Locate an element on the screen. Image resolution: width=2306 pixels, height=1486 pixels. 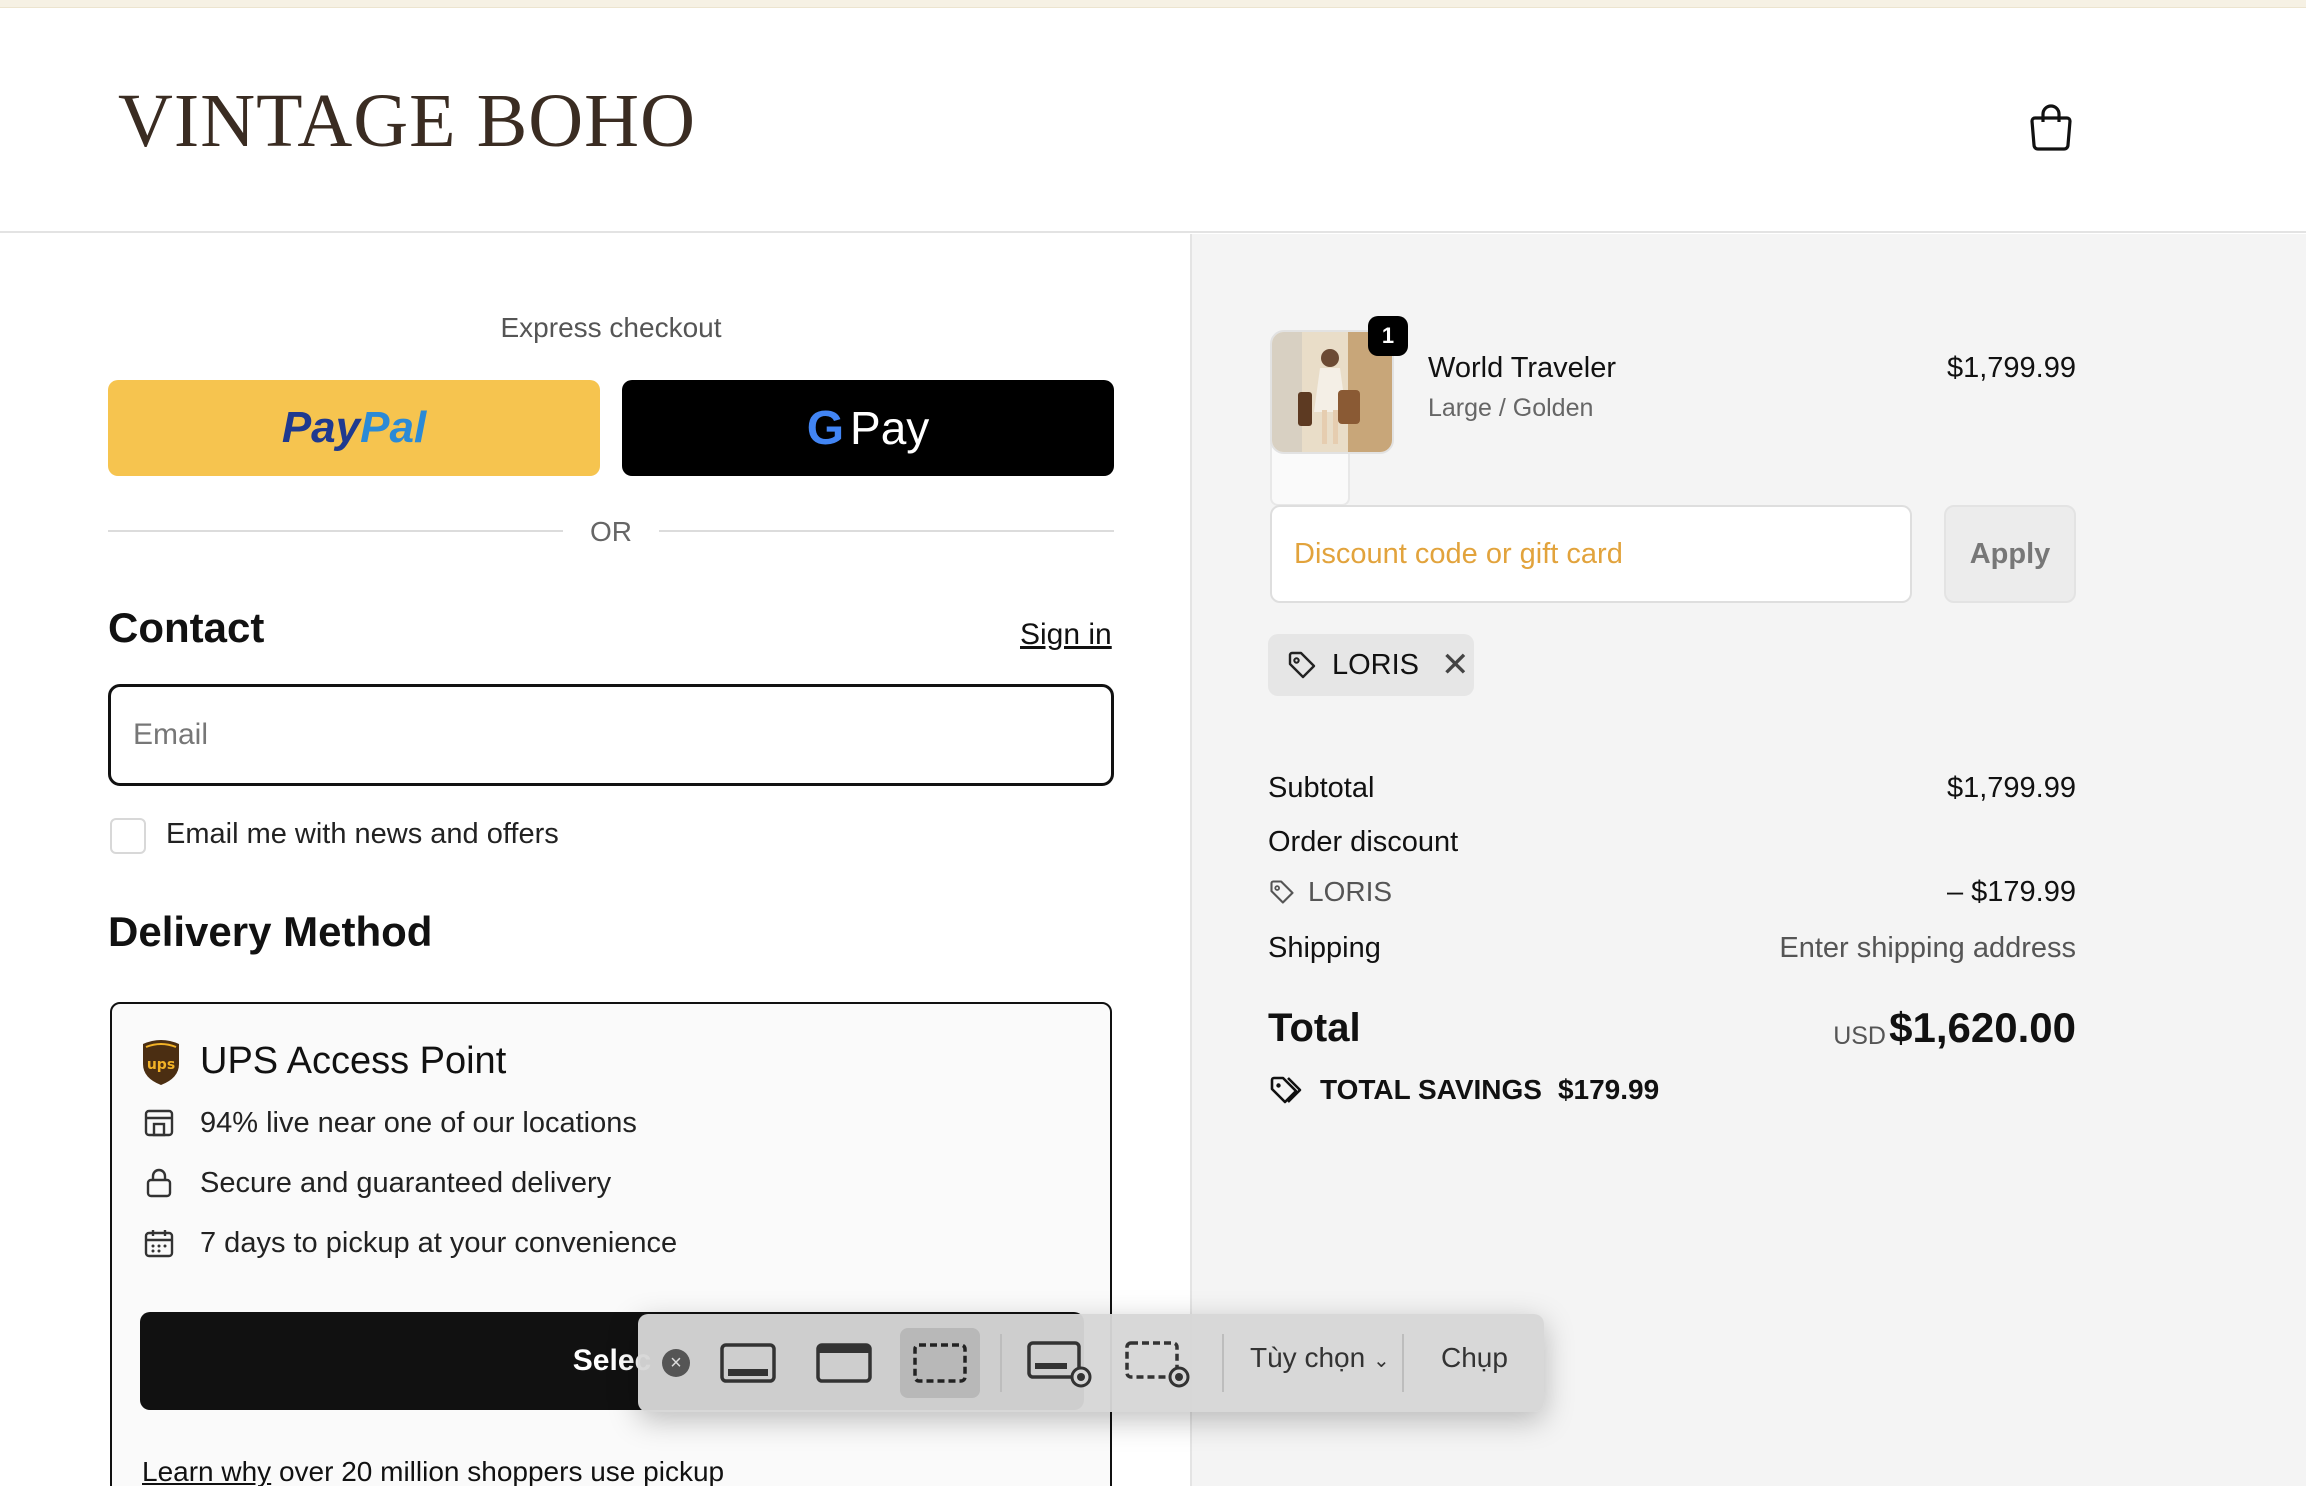
store-icon is located at coordinates (159, 1123).